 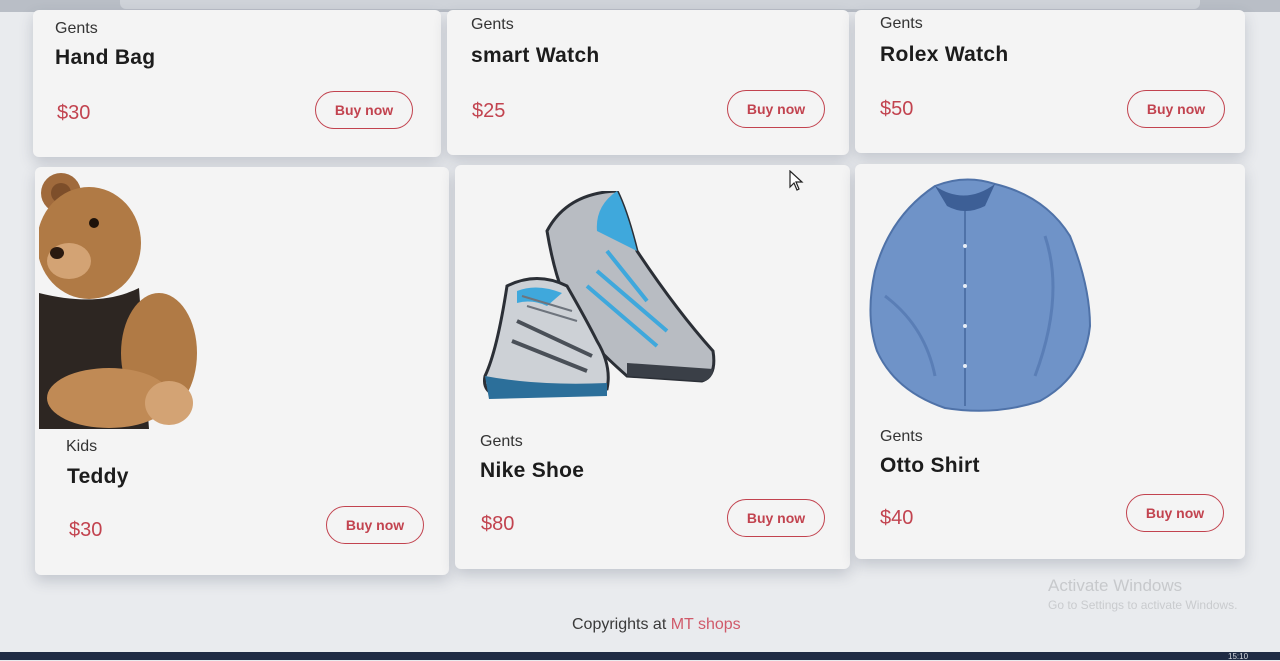 I want to click on product-category: Kids, so click(x=82, y=446).